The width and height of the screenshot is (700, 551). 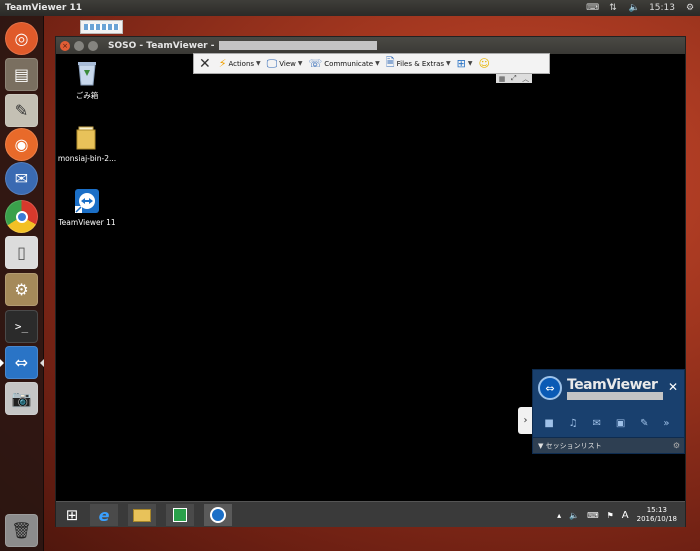 What do you see at coordinates (690, 8) in the screenshot?
I see `settings-gear-icon: ⚙` at bounding box center [690, 8].